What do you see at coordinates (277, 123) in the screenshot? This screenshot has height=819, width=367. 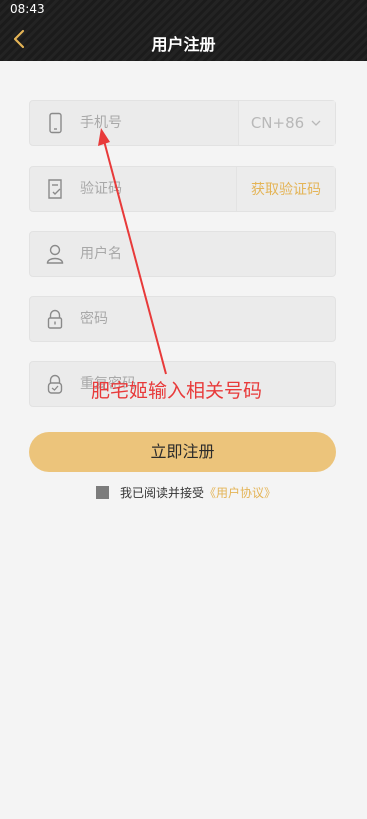 I see `country-code-label: CN+86` at bounding box center [277, 123].